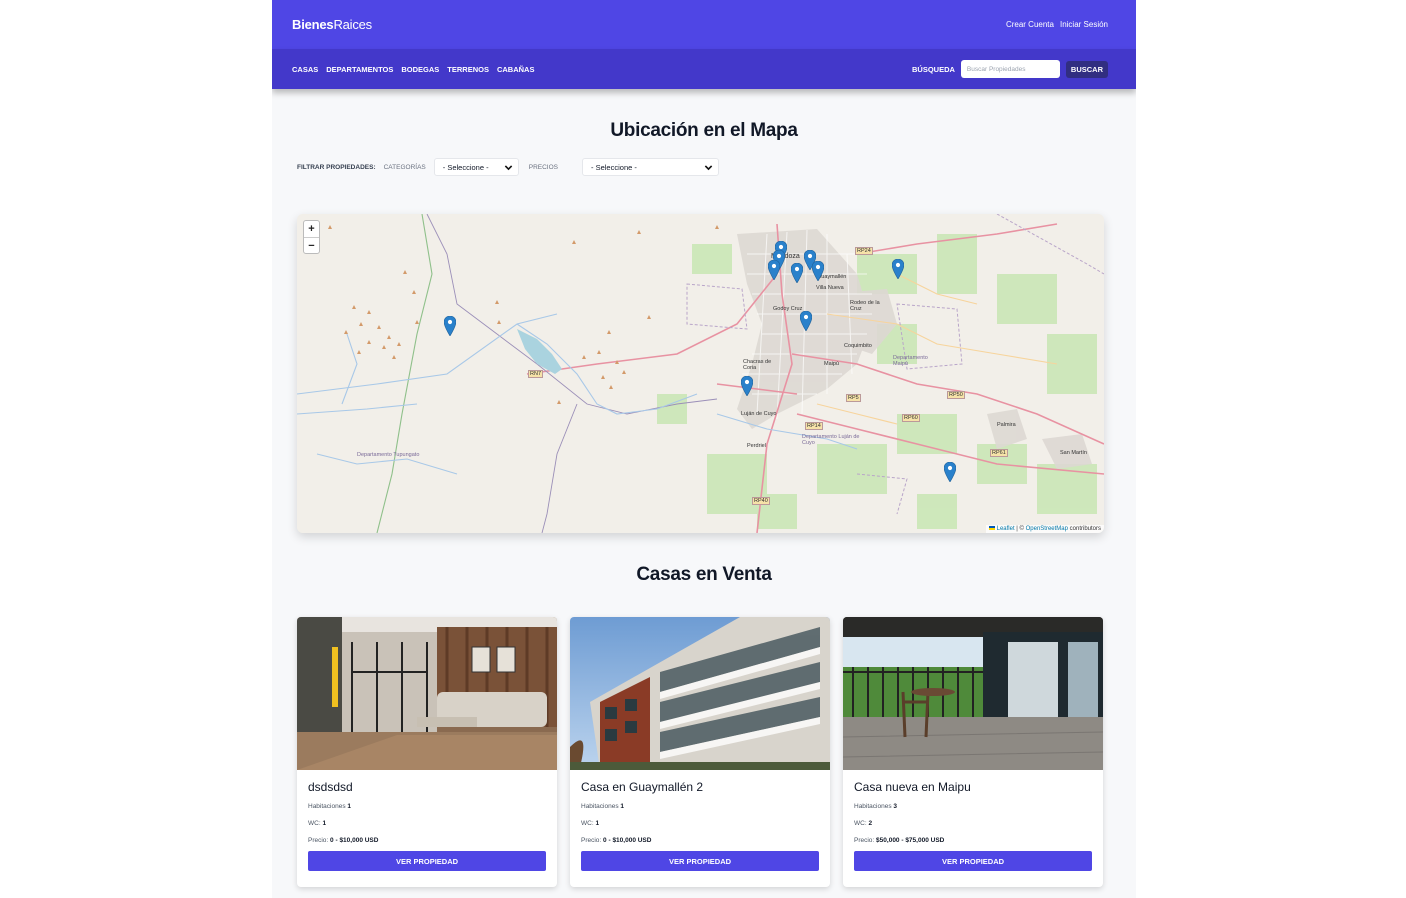 Image resolution: width=1406 pixels, height=898 pixels. What do you see at coordinates (1086, 69) in the screenshot?
I see `search-button: BUSCAR` at bounding box center [1086, 69].